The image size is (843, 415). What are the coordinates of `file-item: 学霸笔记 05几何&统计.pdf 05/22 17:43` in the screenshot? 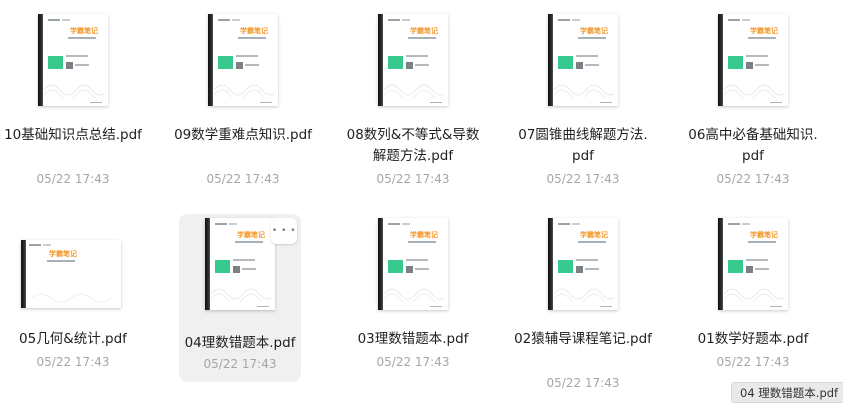 It's located at (73, 302).